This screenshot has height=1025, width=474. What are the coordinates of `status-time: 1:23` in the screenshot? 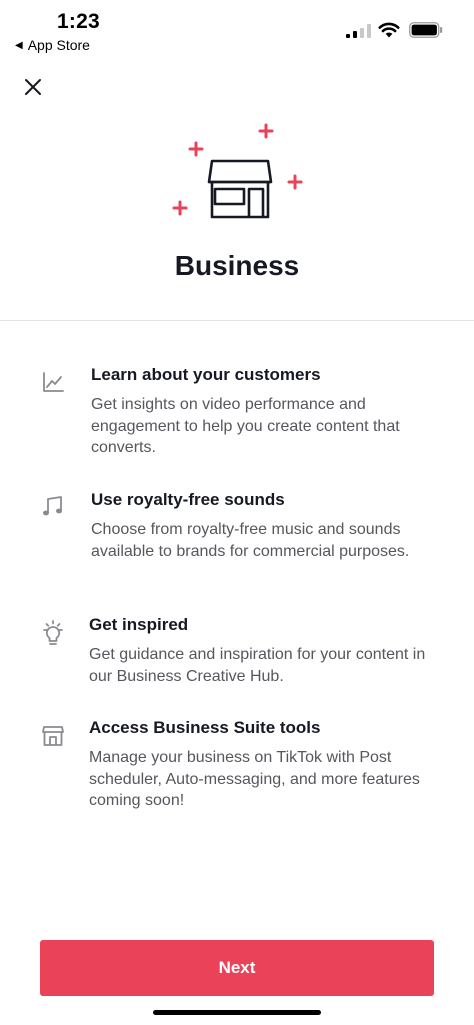 It's located at (78, 21).